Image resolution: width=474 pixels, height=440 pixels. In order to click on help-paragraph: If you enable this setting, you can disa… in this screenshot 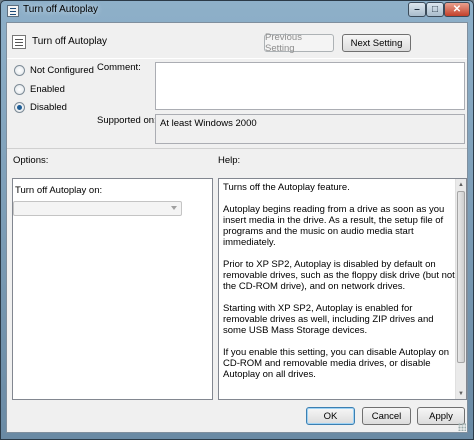, I will do `click(336, 363)`.